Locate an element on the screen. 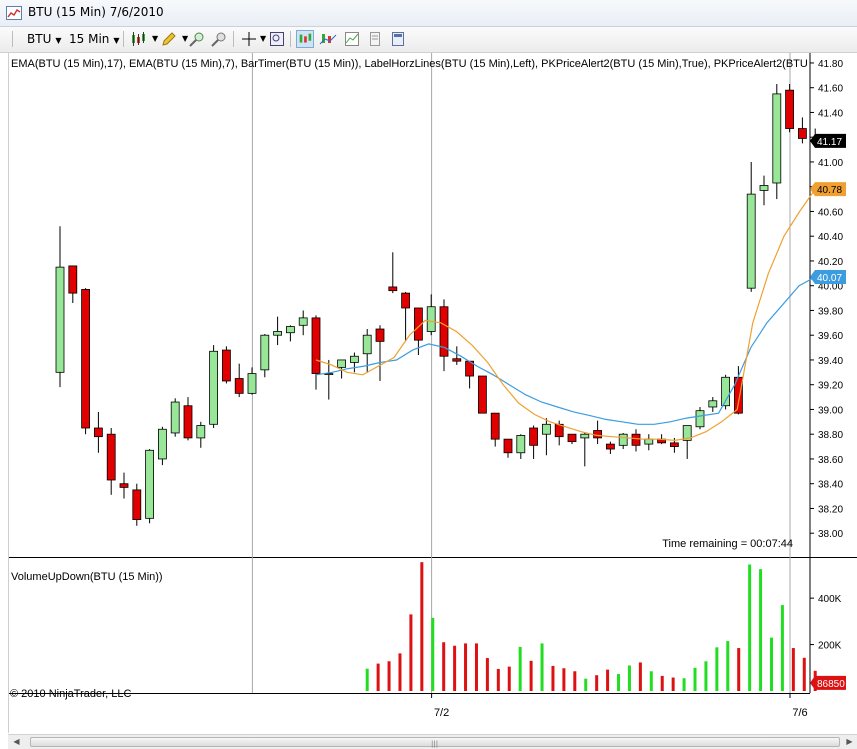  zoom-out-icon is located at coordinates (219, 39).